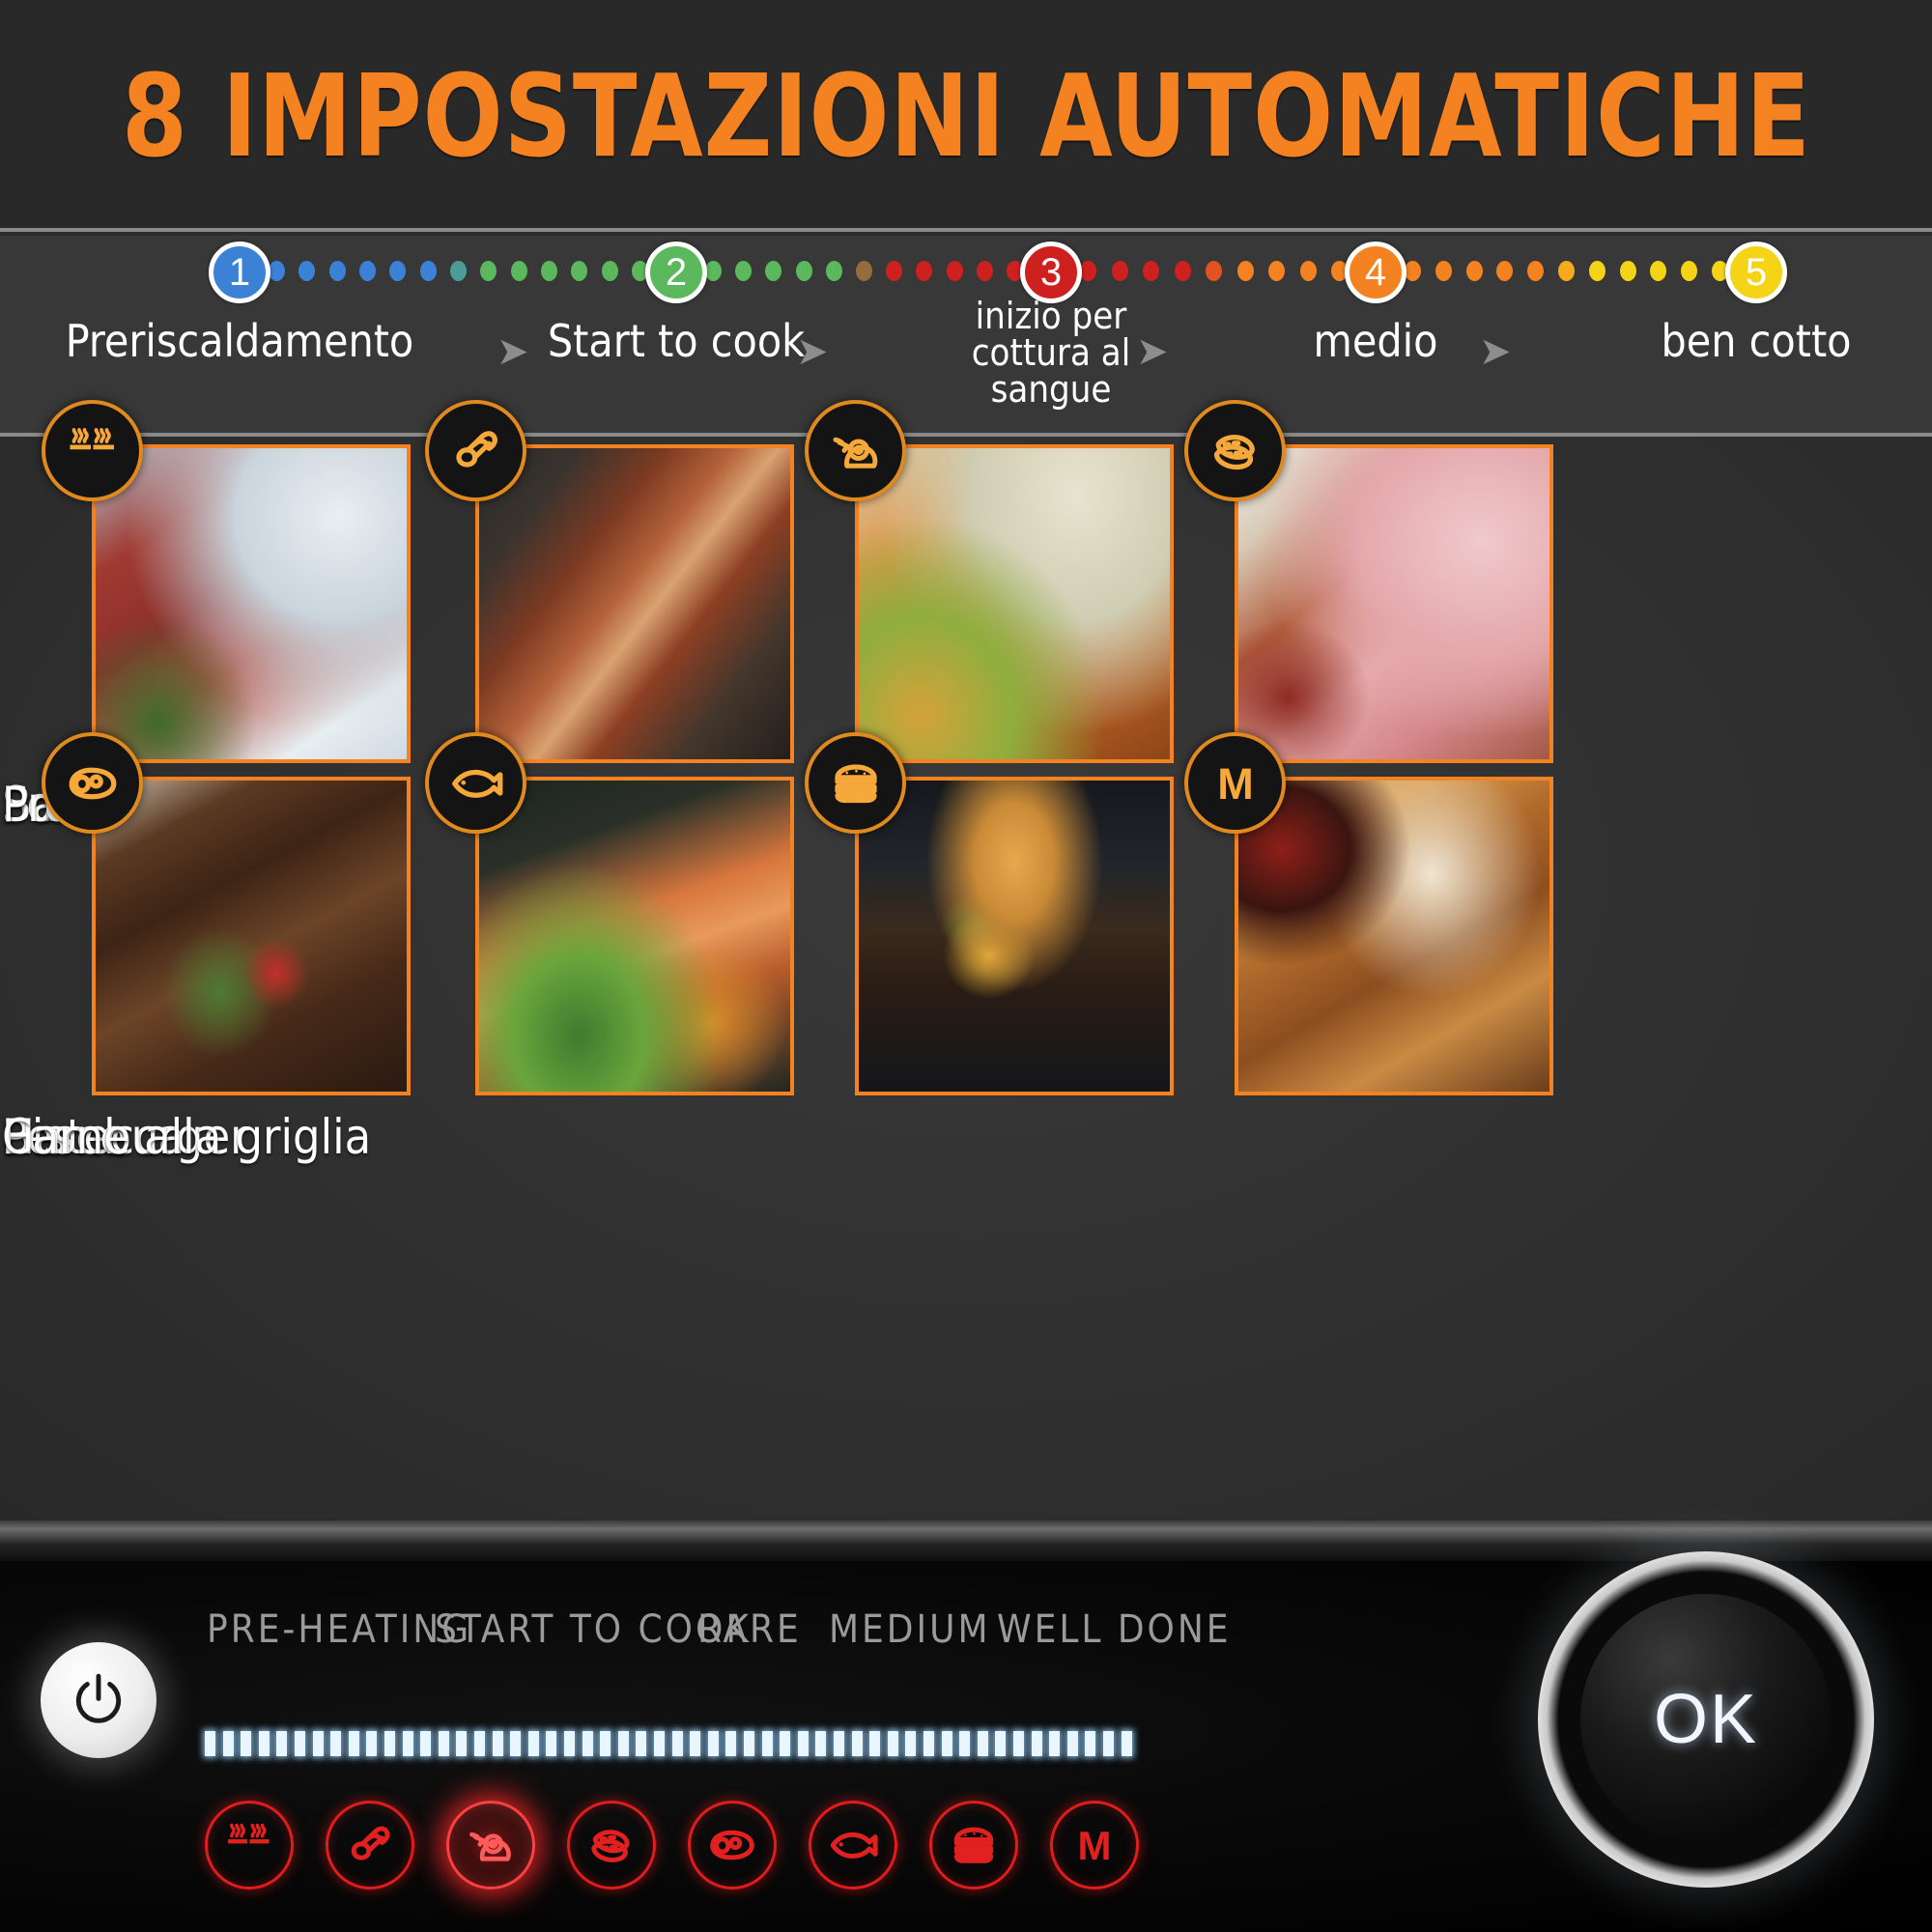 The width and height of the screenshot is (1932, 1932). Describe the element at coordinates (239, 272) in the screenshot. I see `stage-badge-1: 1` at that location.